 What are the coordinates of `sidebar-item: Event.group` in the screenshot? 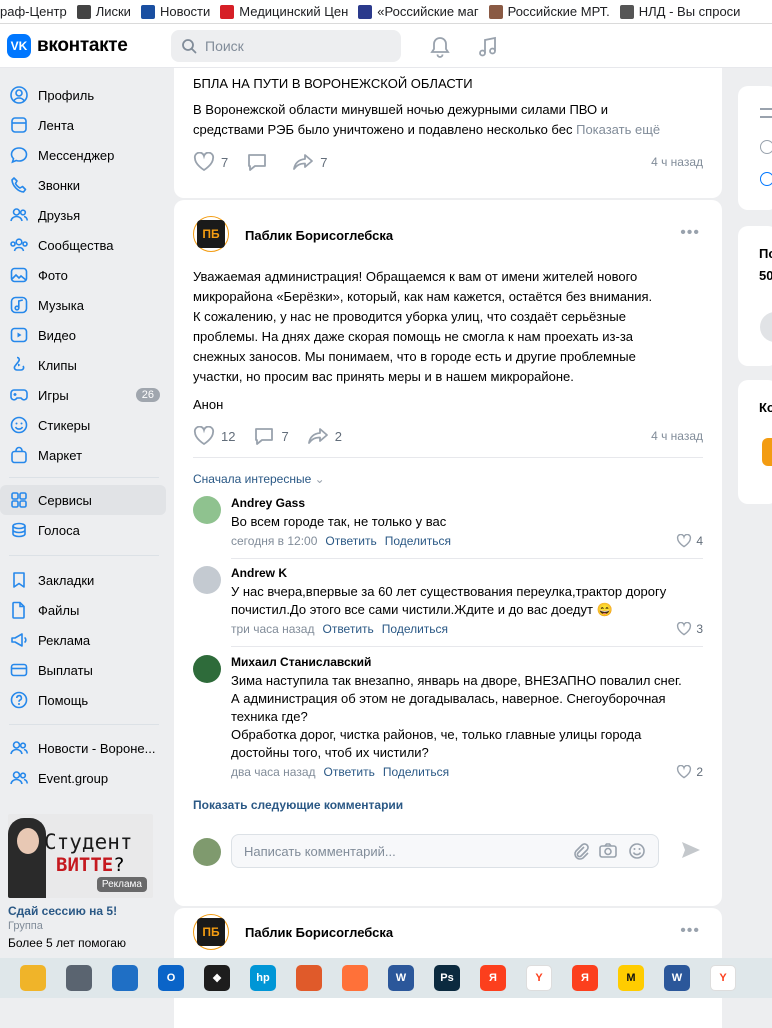 It's located at (83, 778).